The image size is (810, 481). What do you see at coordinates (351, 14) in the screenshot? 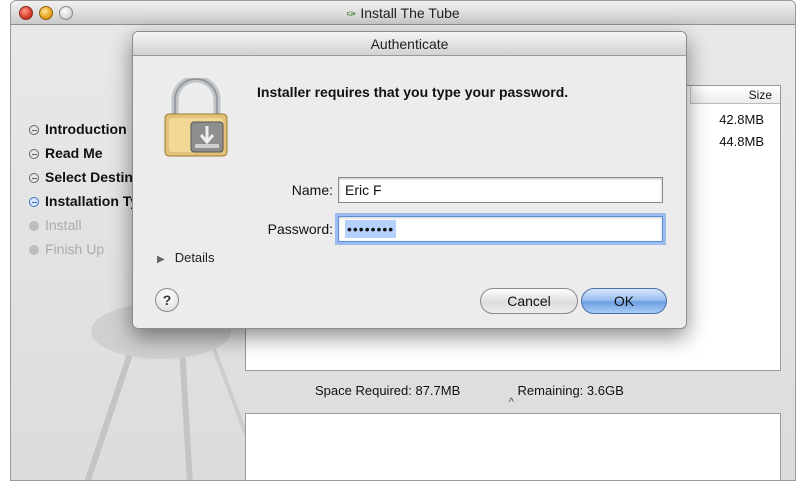
I see `package-icon: ✑` at bounding box center [351, 14].